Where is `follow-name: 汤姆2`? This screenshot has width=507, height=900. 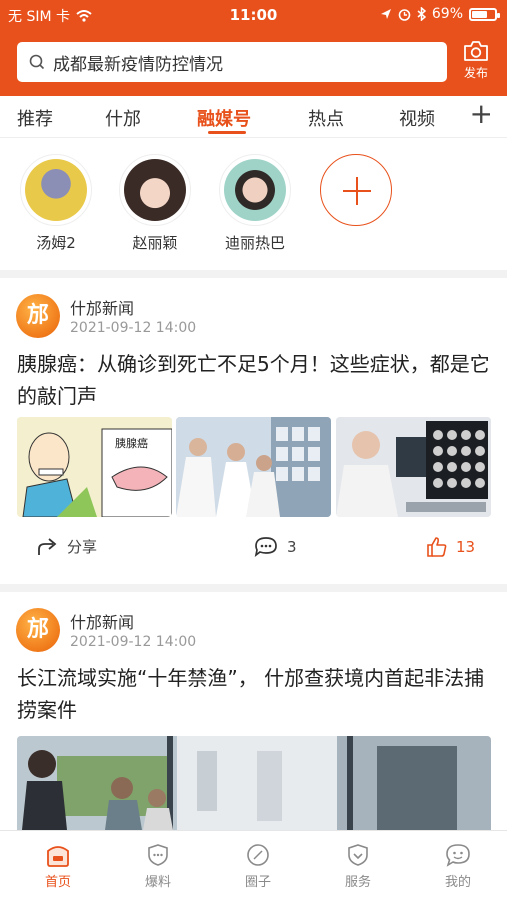 follow-name: 汤姆2 is located at coordinates (56, 243).